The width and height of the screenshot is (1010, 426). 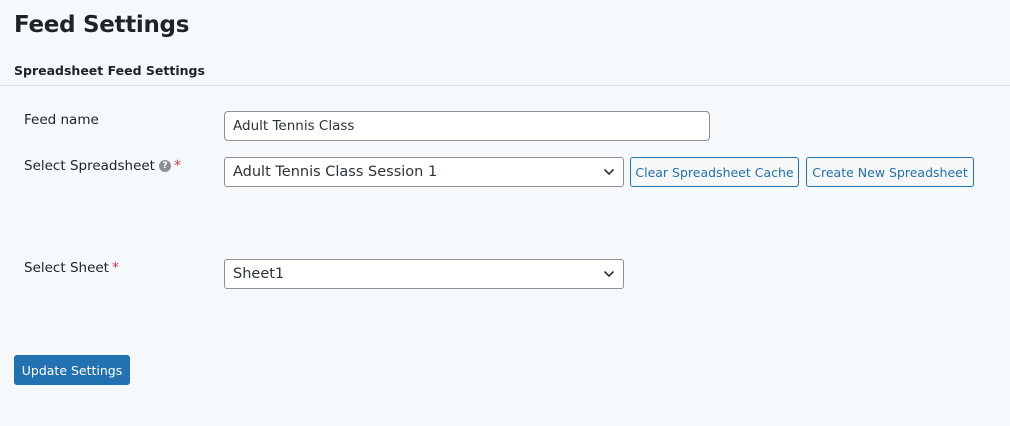 What do you see at coordinates (335, 172) in the screenshot?
I see `spreadsheet-select-value: Adult Tennis Class Session 1` at bounding box center [335, 172].